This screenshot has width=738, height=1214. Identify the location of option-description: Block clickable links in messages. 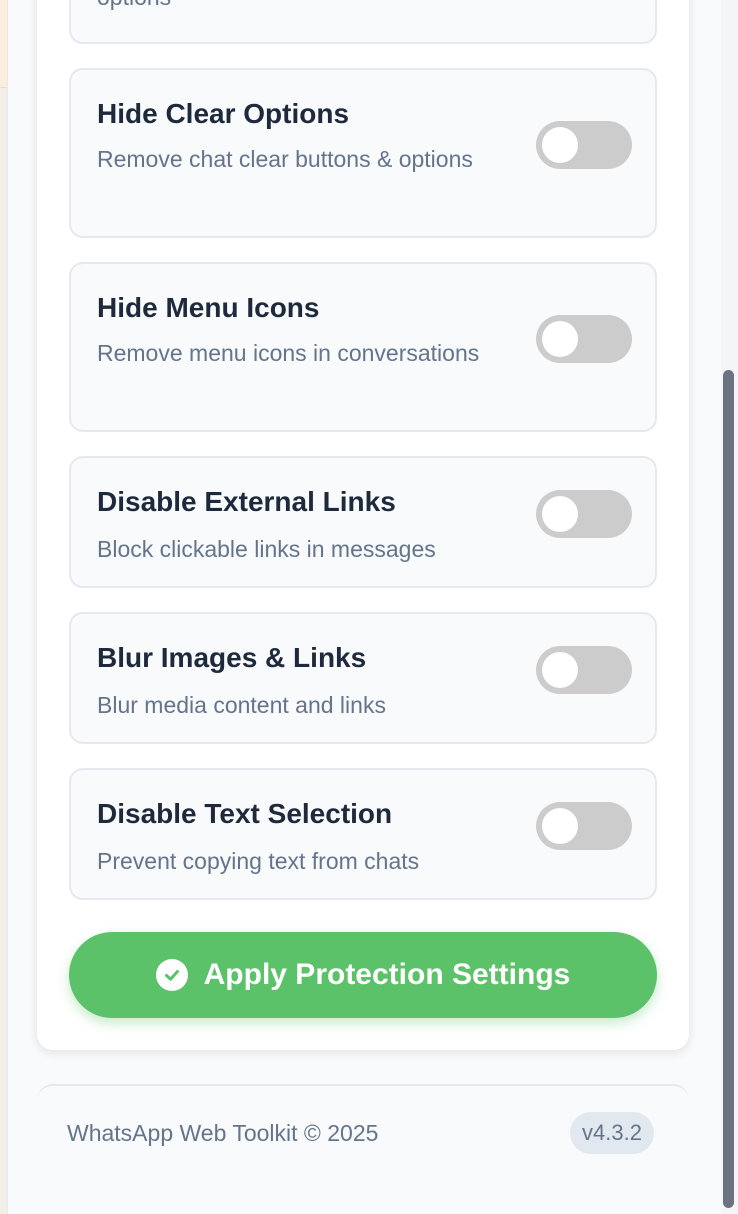
(266, 549).